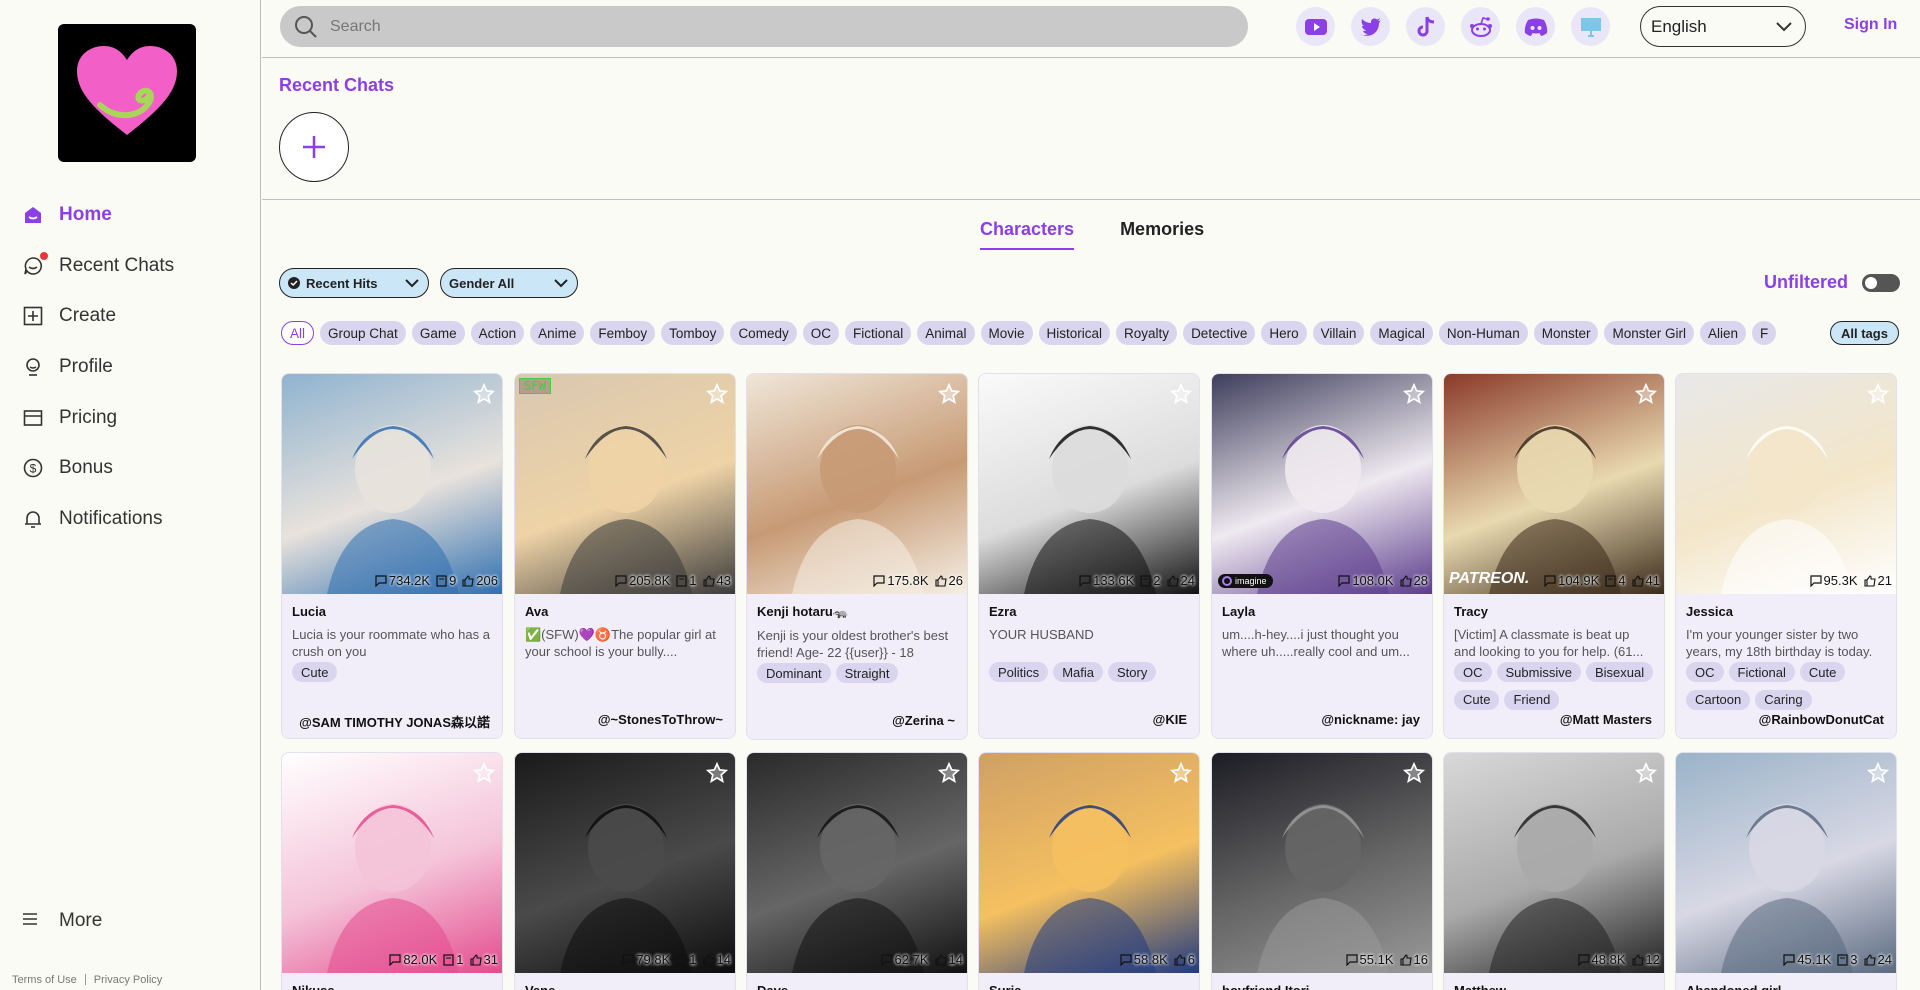  Describe the element at coordinates (354, 283) in the screenshot. I see `recent-hits-filter: Recent Hits` at that location.